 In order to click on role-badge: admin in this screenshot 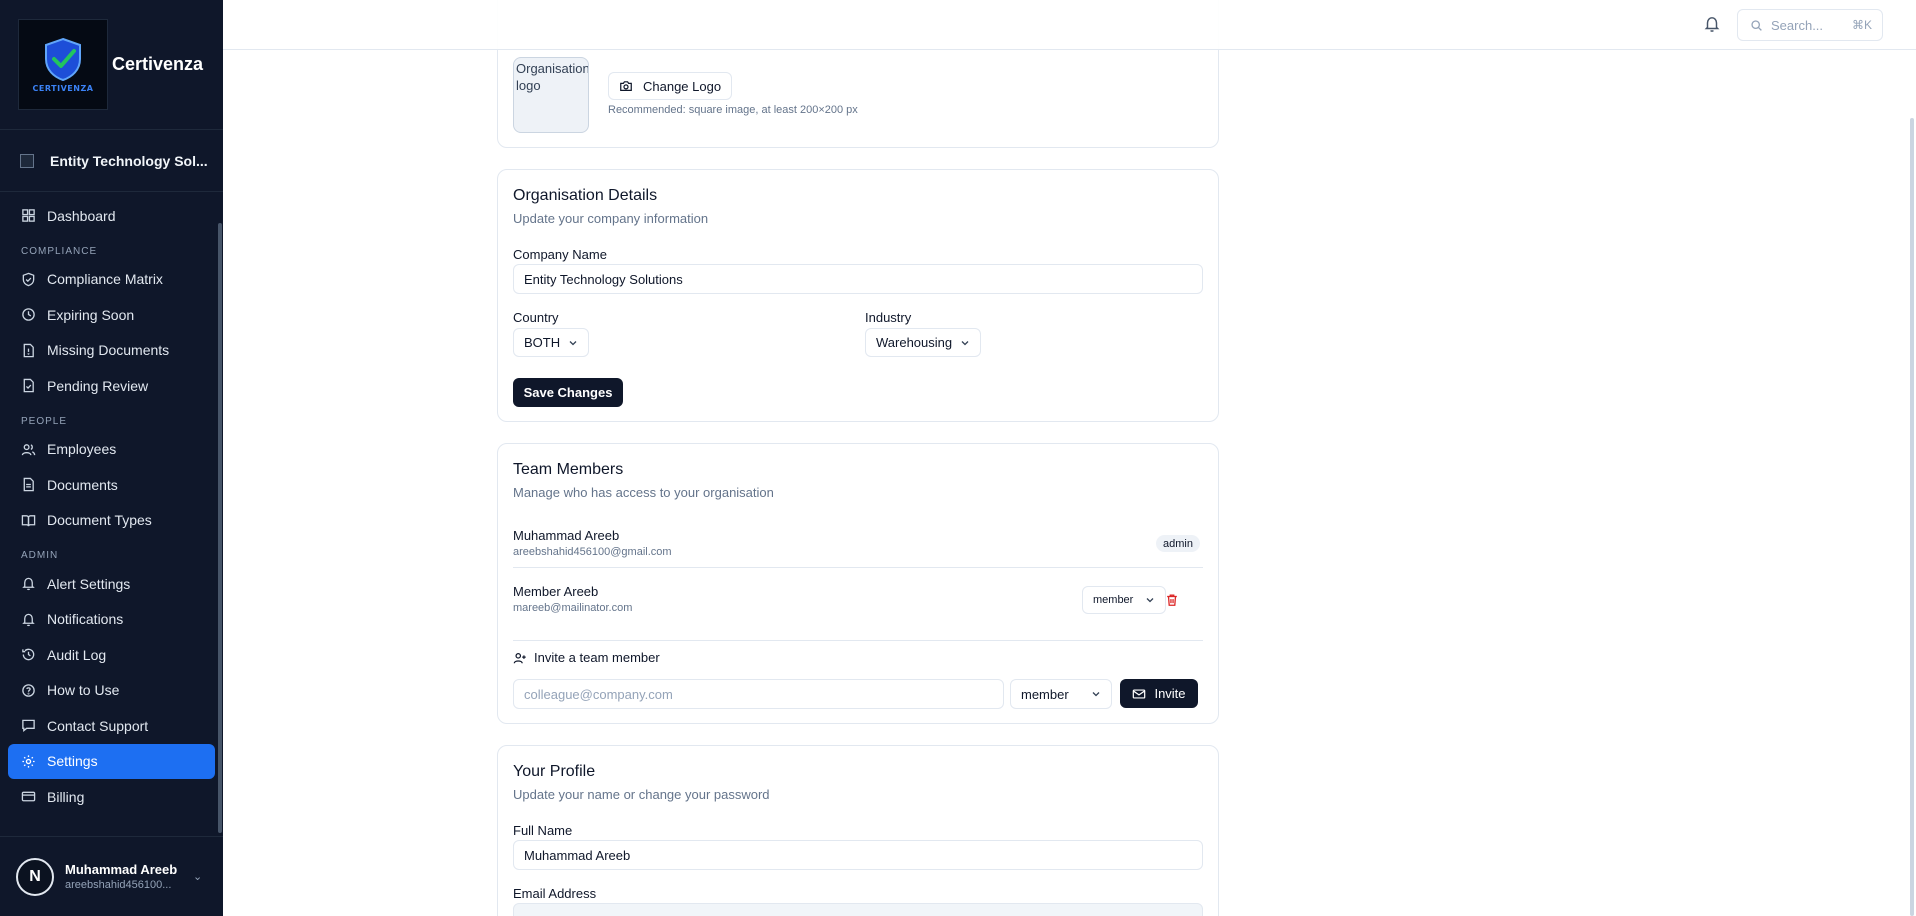, I will do `click(1178, 543)`.